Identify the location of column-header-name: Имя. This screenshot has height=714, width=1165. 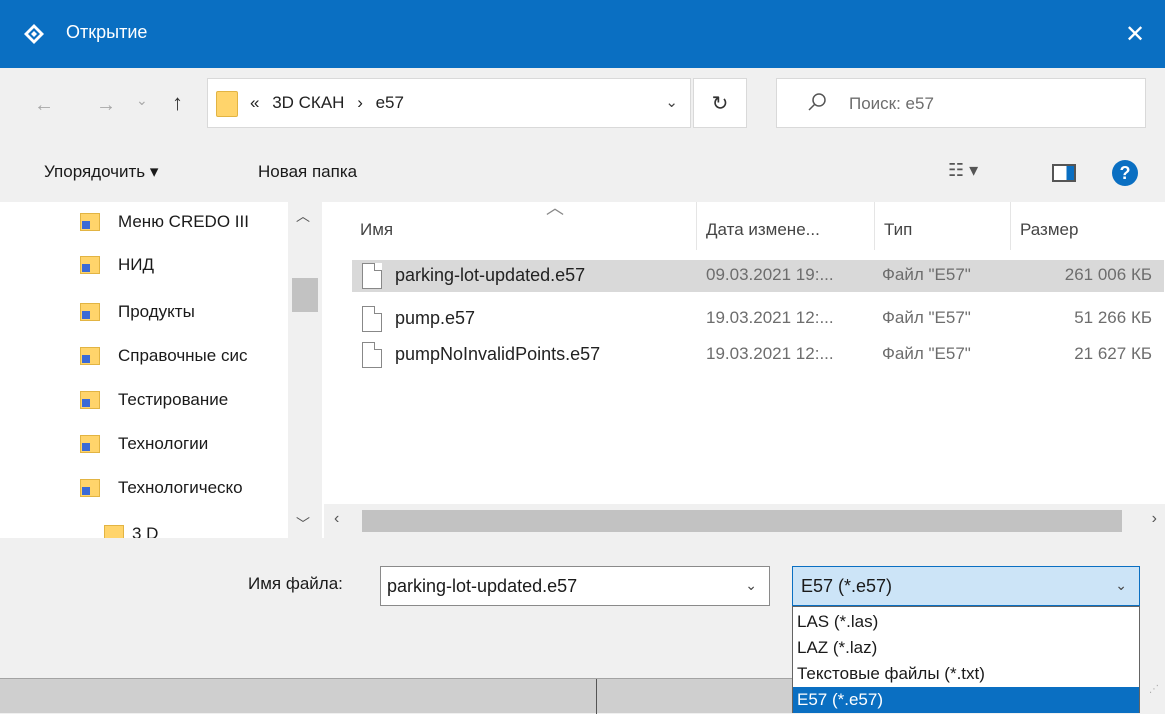
(376, 230).